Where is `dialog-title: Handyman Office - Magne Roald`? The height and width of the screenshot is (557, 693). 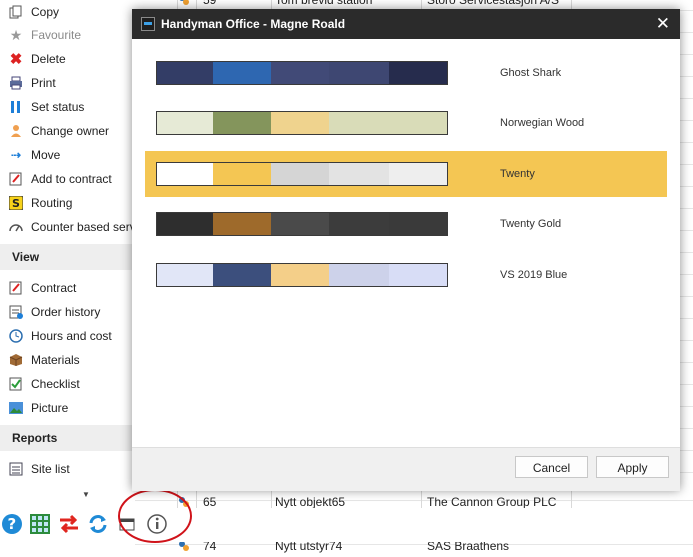
dialog-title: Handyman Office - Magne Roald is located at coordinates (253, 24).